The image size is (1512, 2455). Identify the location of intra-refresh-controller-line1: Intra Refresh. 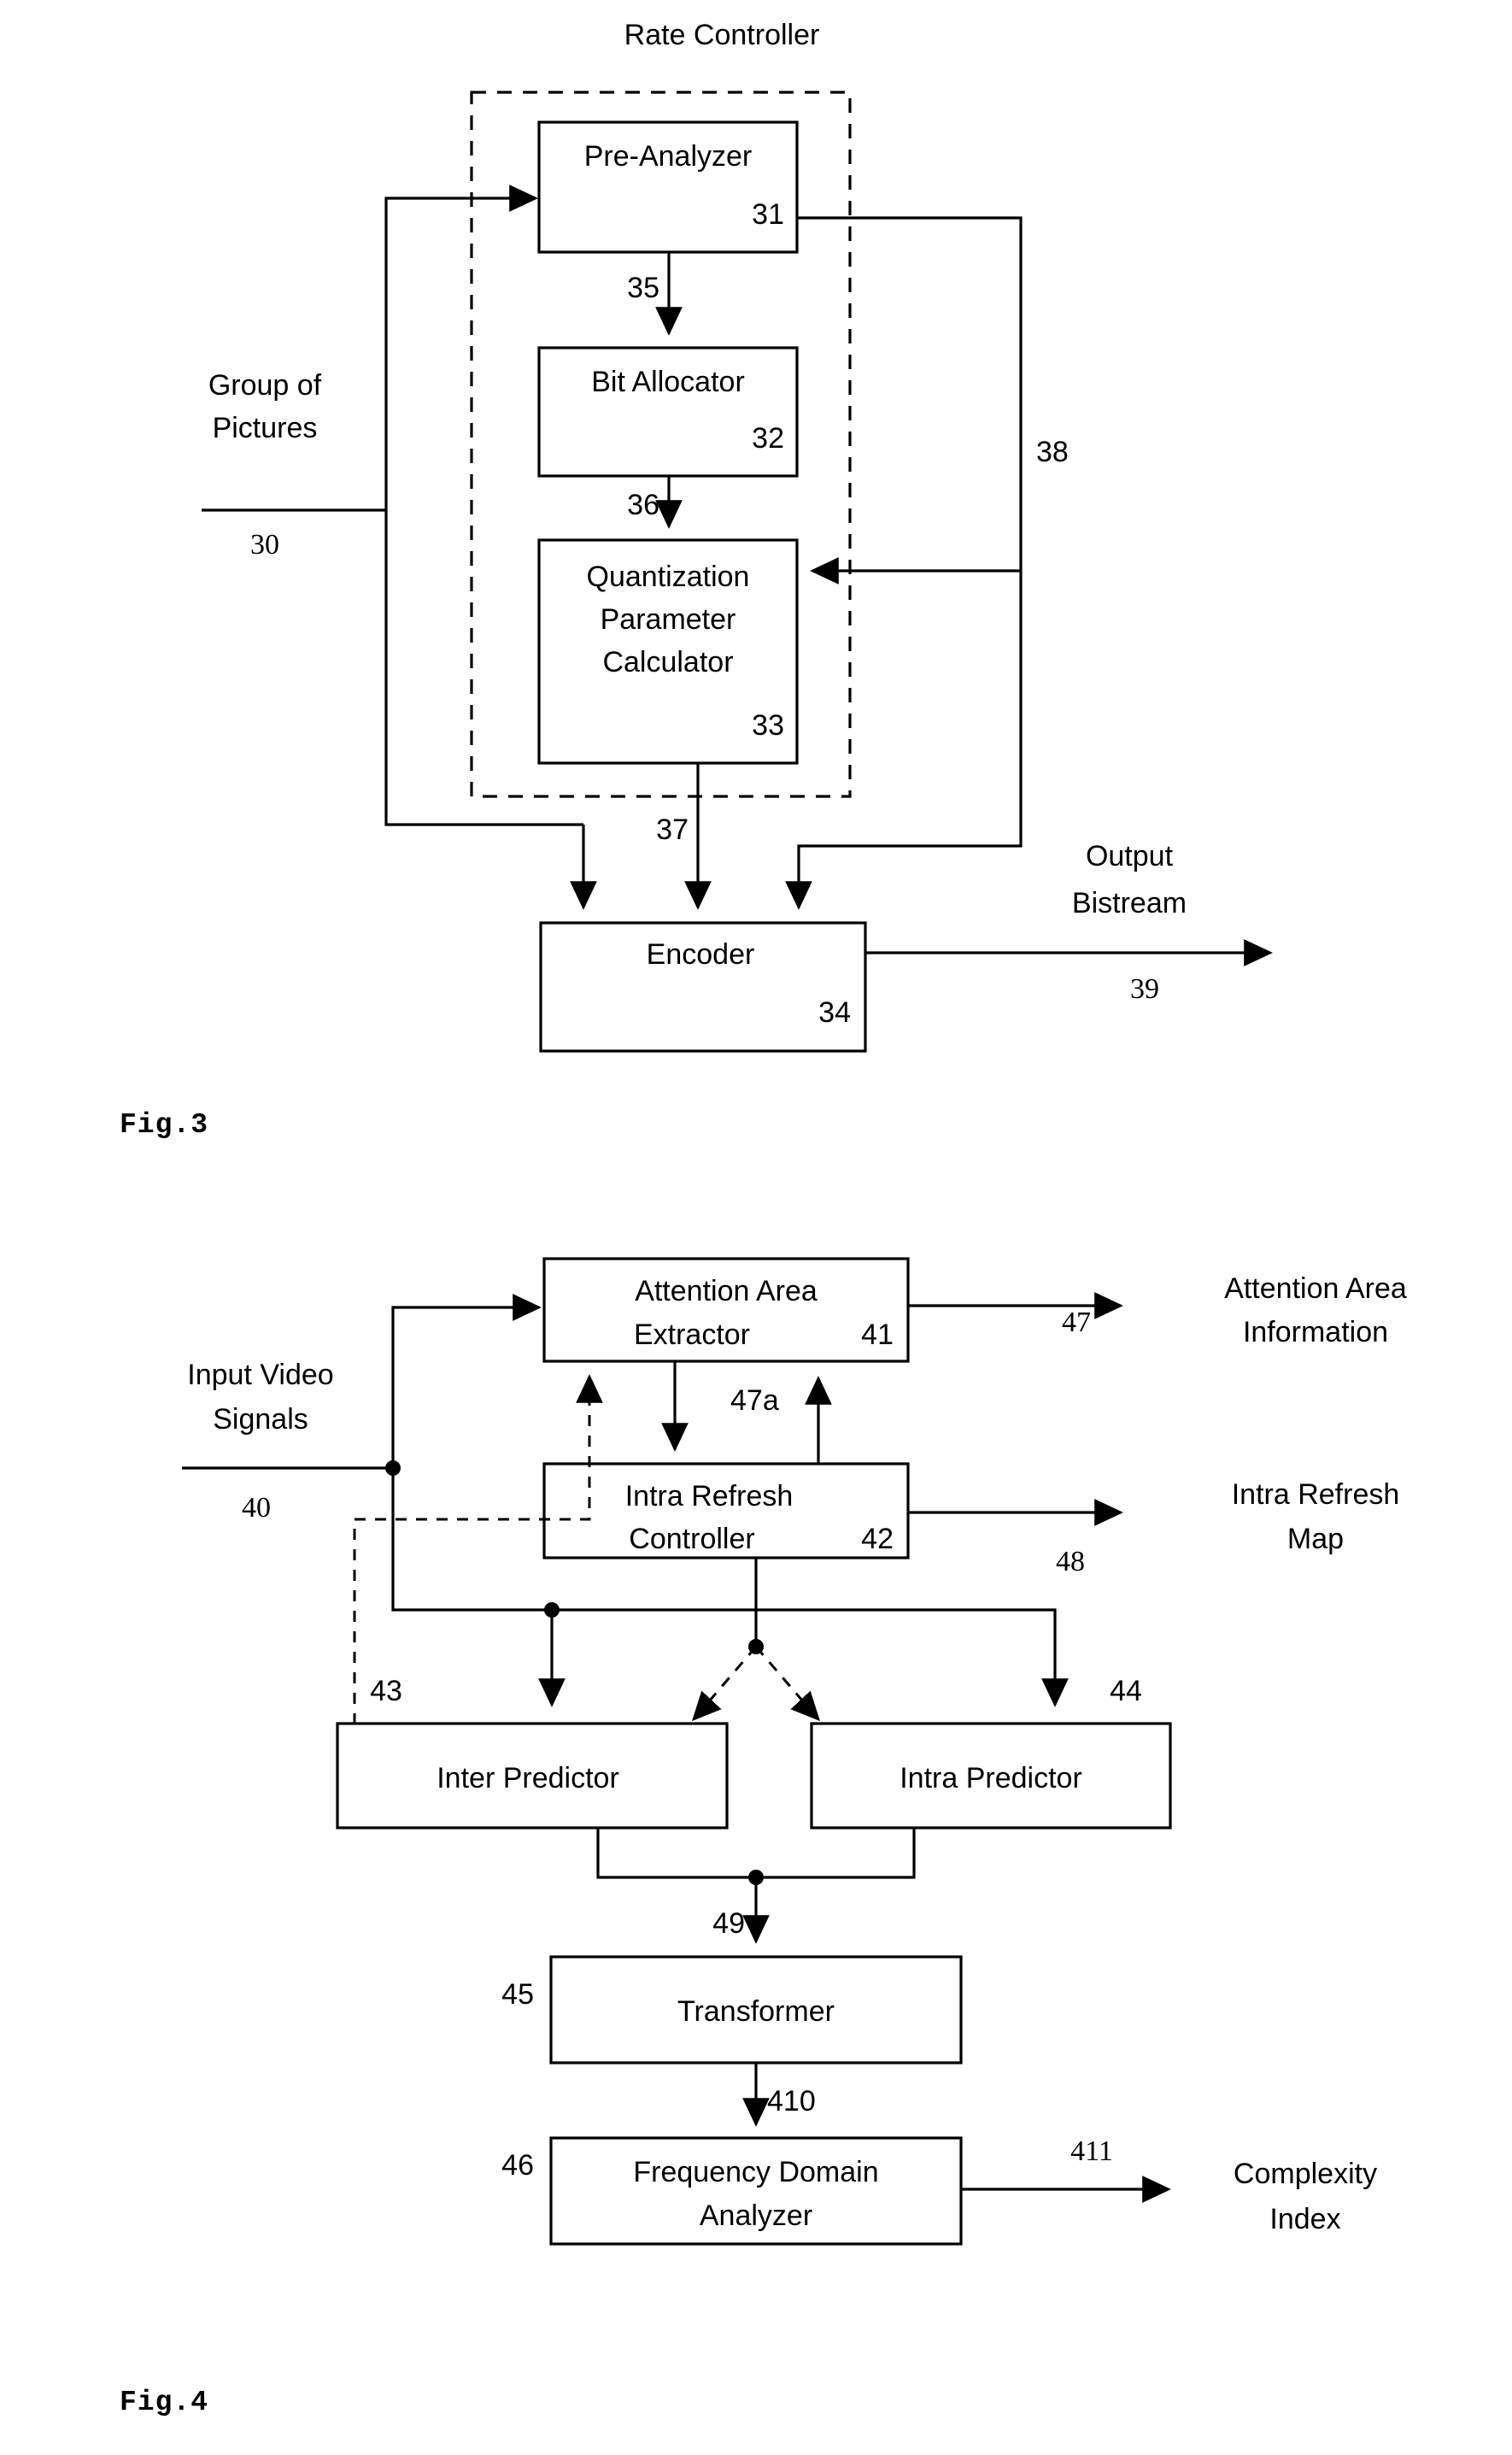
(709, 1496).